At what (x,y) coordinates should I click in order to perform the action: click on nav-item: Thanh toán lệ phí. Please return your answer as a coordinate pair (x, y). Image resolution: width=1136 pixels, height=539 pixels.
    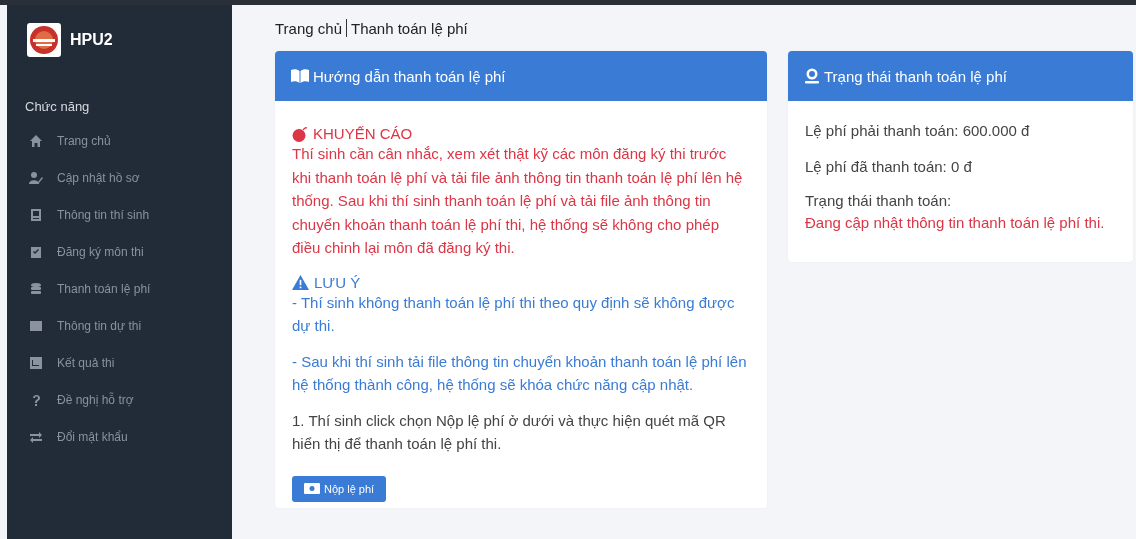
    Looking at the image, I should click on (119, 288).